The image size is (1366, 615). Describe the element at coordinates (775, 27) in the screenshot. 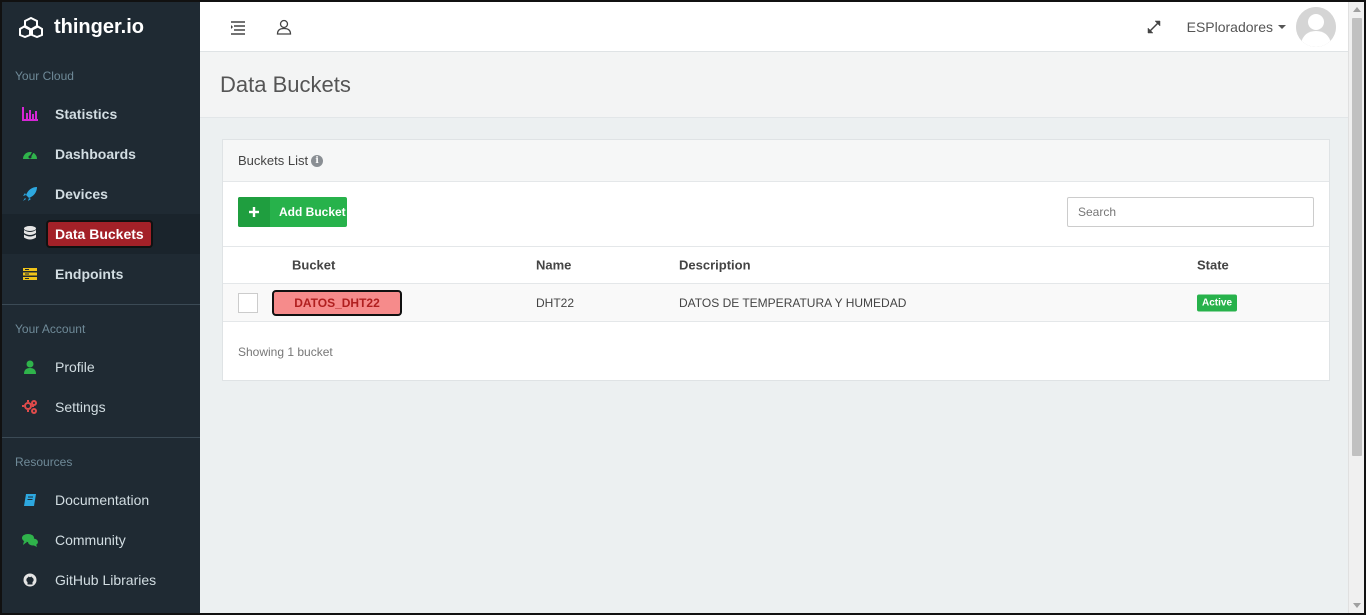

I see `top-navbar: ESPloradores` at that location.